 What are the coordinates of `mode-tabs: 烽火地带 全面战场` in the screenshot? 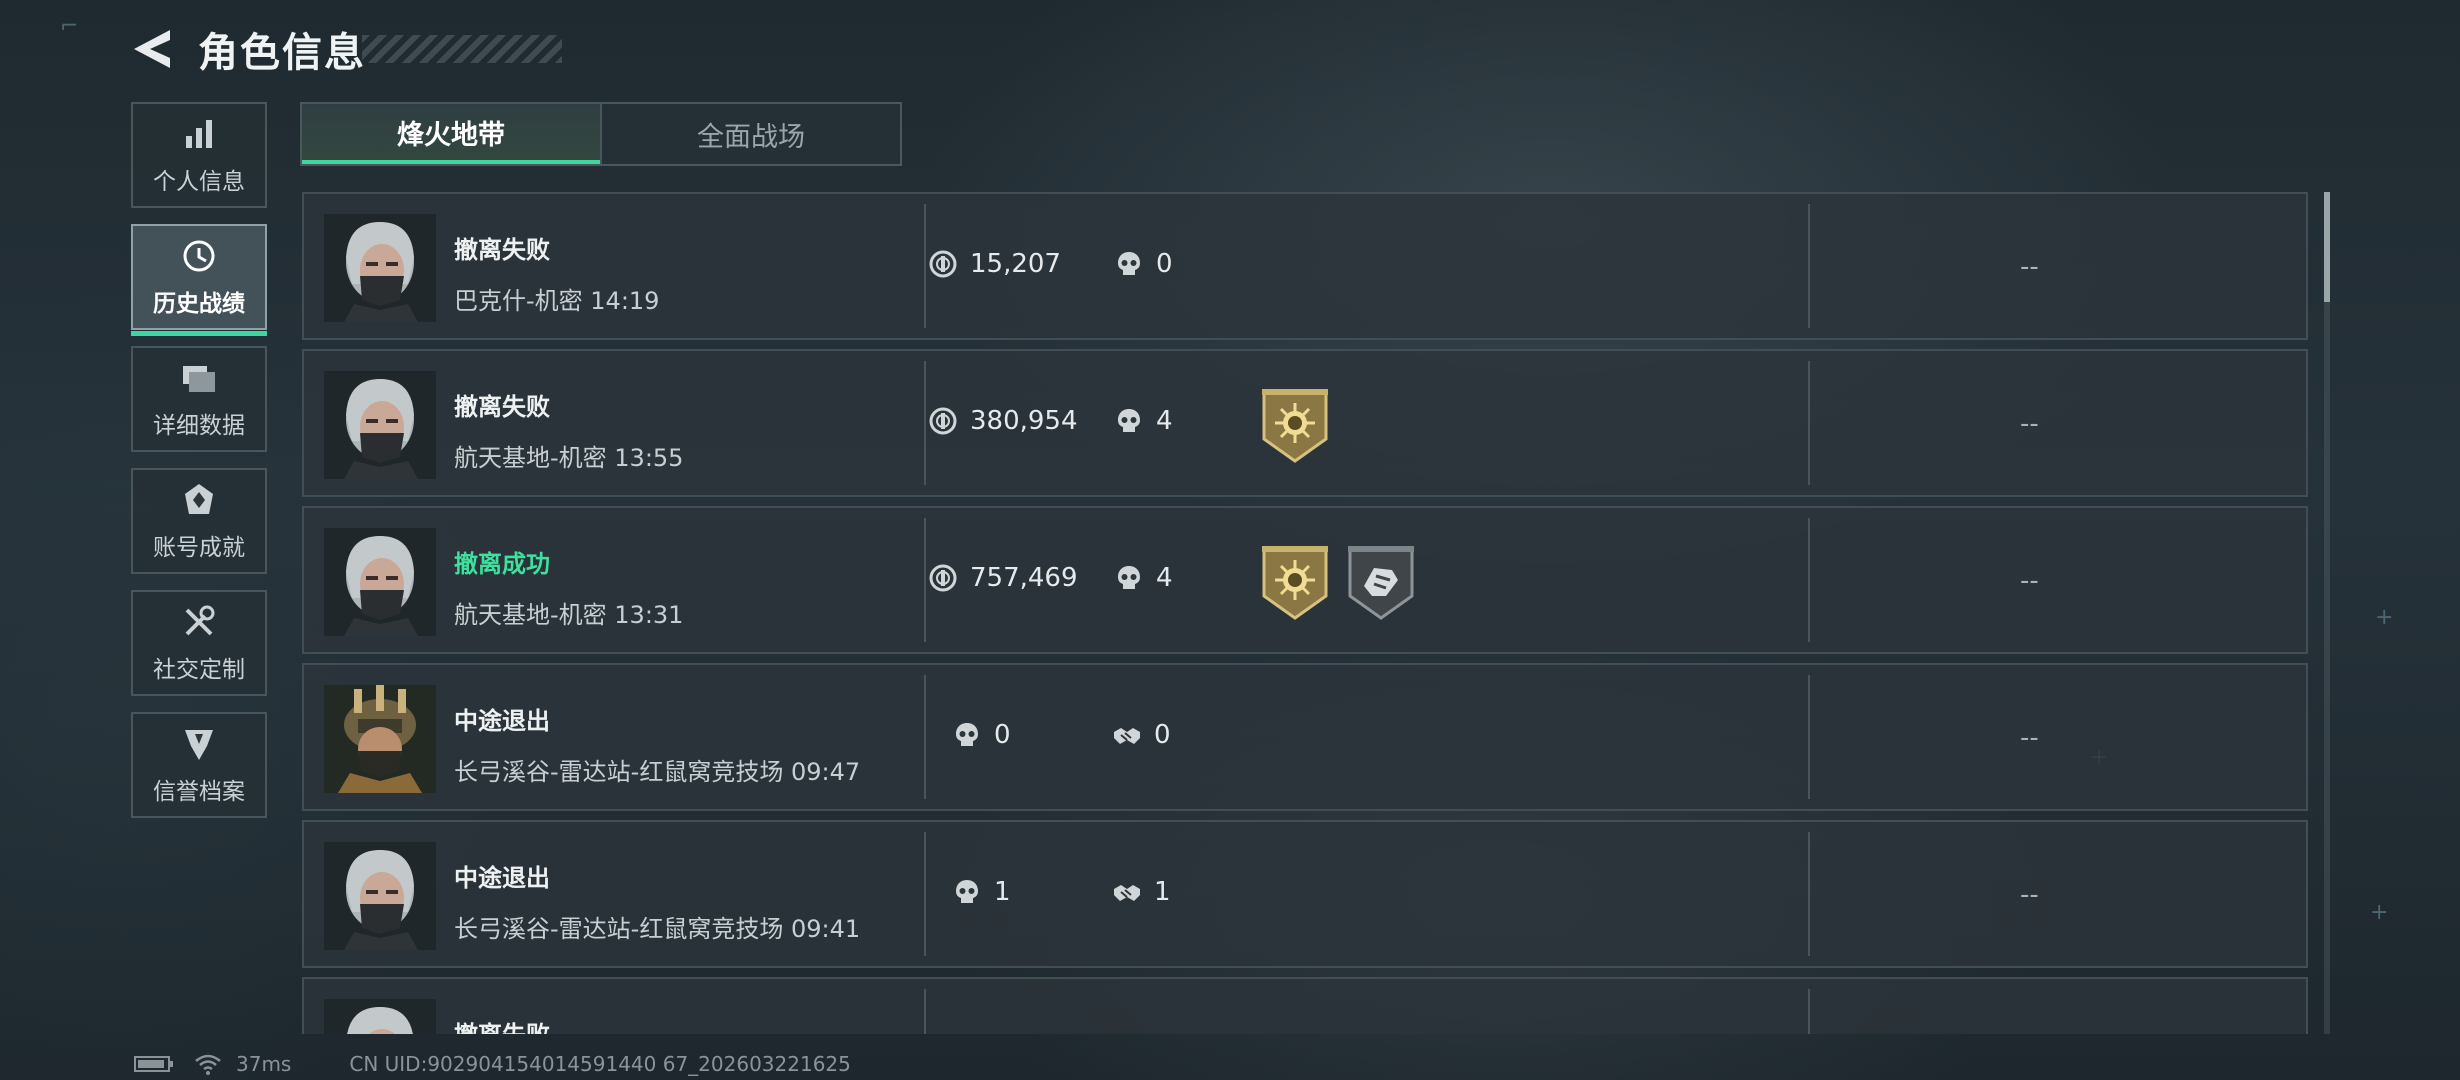 It's located at (601, 134).